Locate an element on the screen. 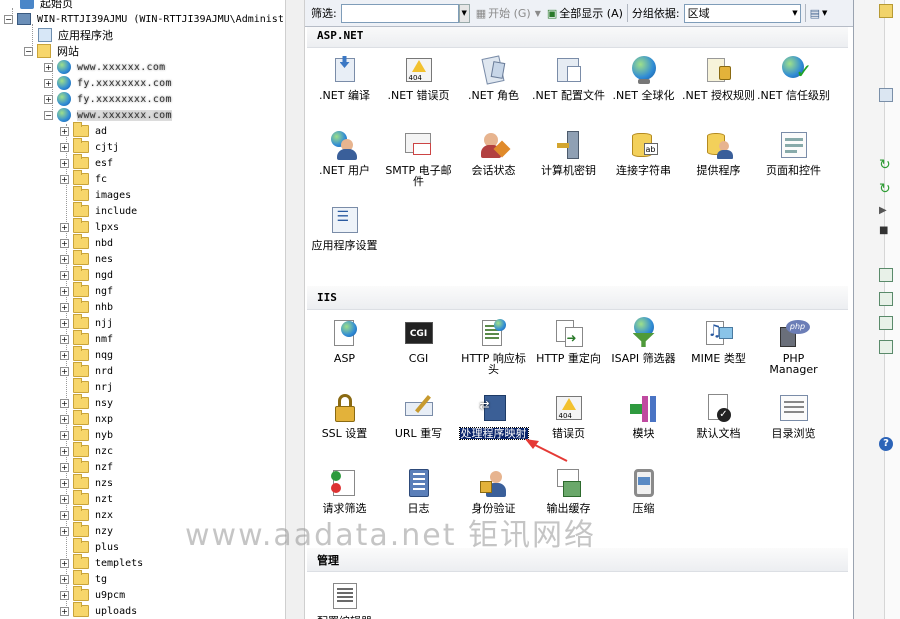 This screenshot has height=619, width=900. tree-start-page: 起始页 is located at coordinates (46, 5).